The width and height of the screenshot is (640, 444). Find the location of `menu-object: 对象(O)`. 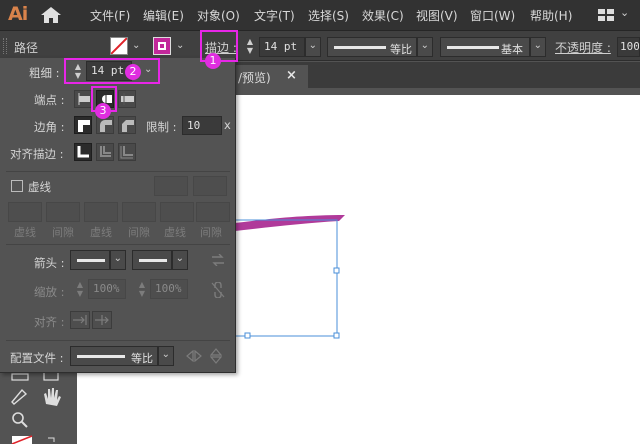

menu-object: 对象(O) is located at coordinates (218, 15).